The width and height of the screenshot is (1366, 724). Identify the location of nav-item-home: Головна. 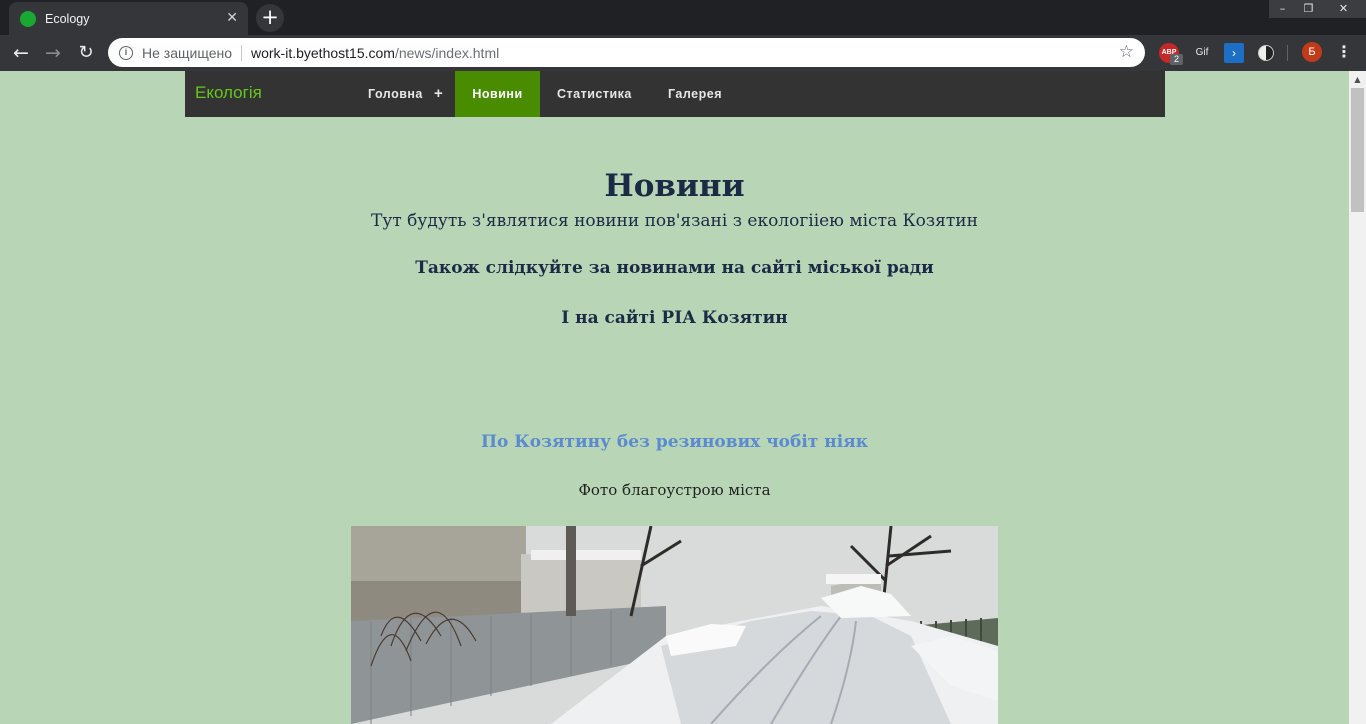
(395, 94).